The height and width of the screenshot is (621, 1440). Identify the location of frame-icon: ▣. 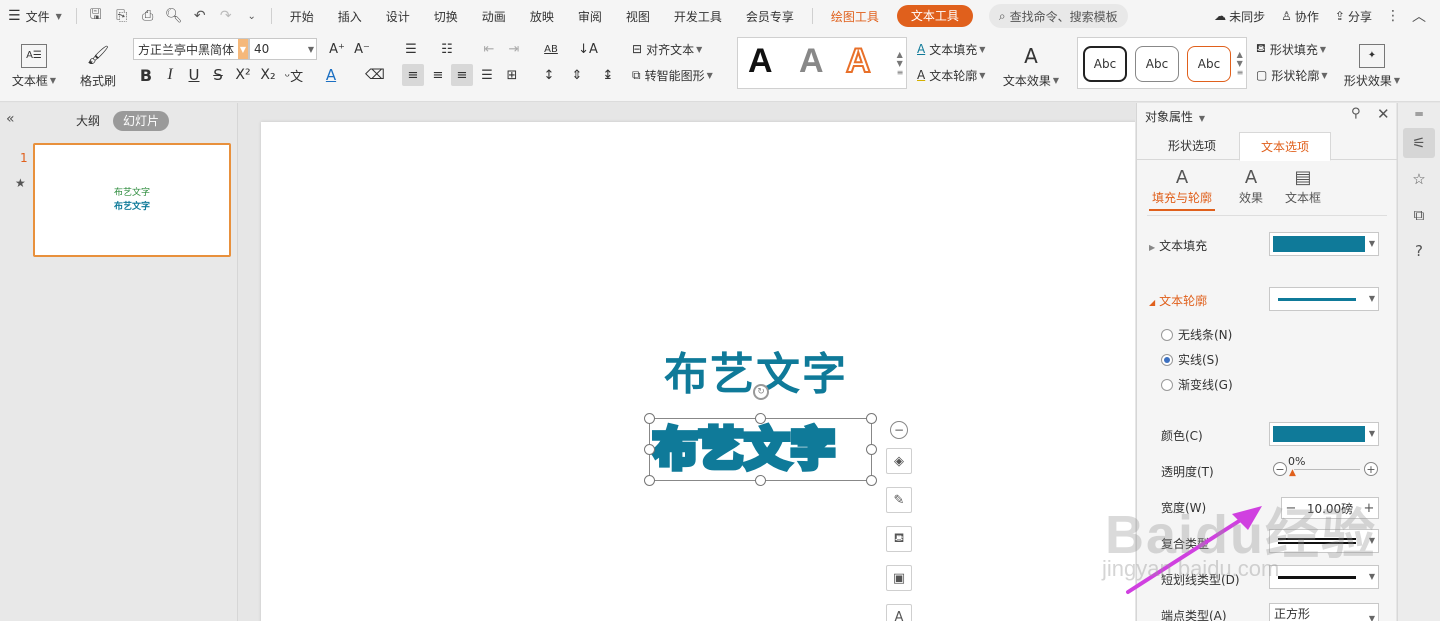
(899, 578).